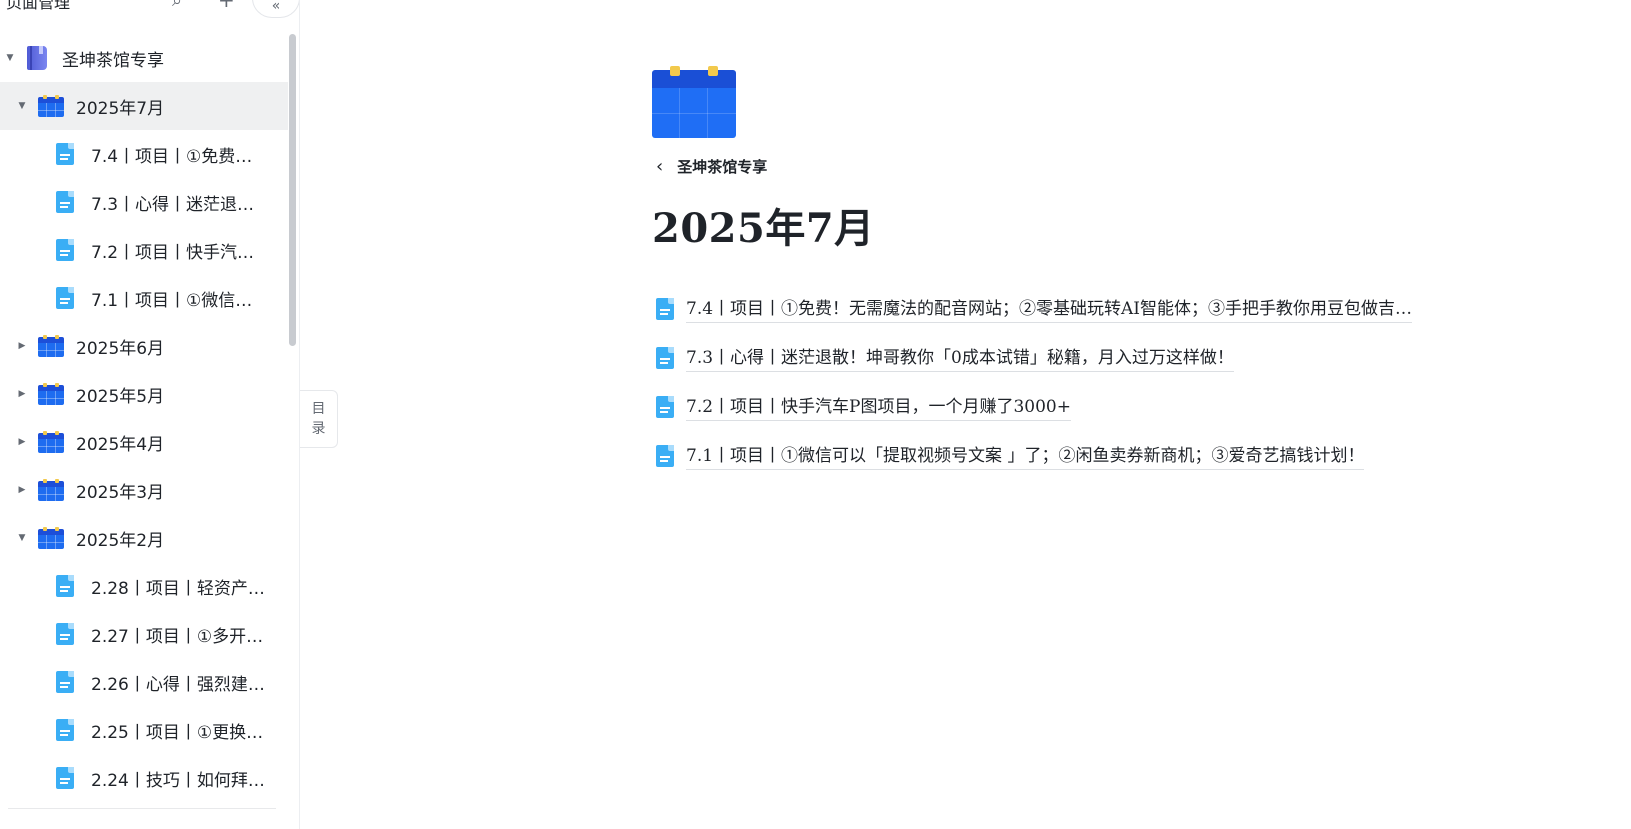  I want to click on collapse-sidebar-icon: «, so click(275, 9).